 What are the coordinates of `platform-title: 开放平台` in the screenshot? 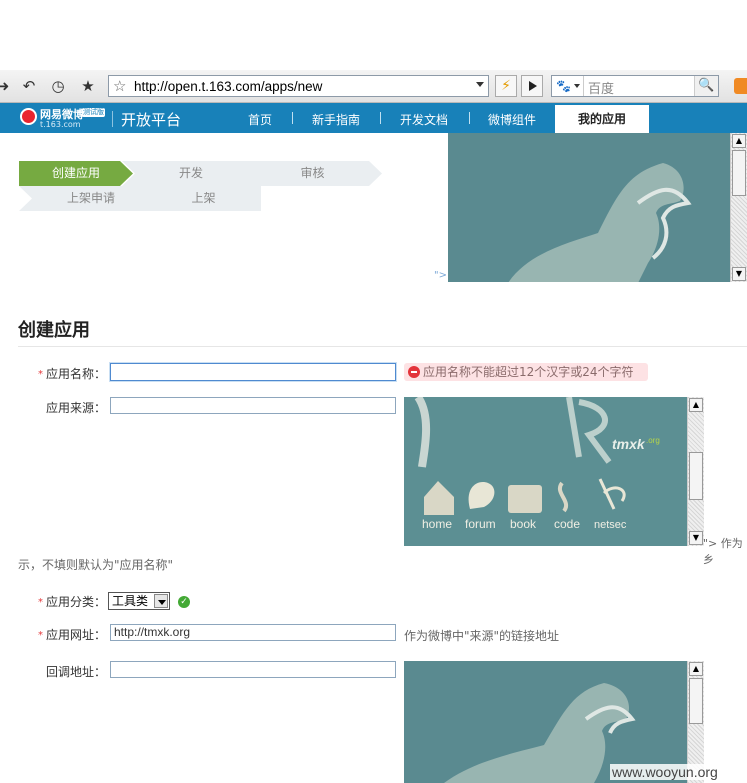 It's located at (151, 119).